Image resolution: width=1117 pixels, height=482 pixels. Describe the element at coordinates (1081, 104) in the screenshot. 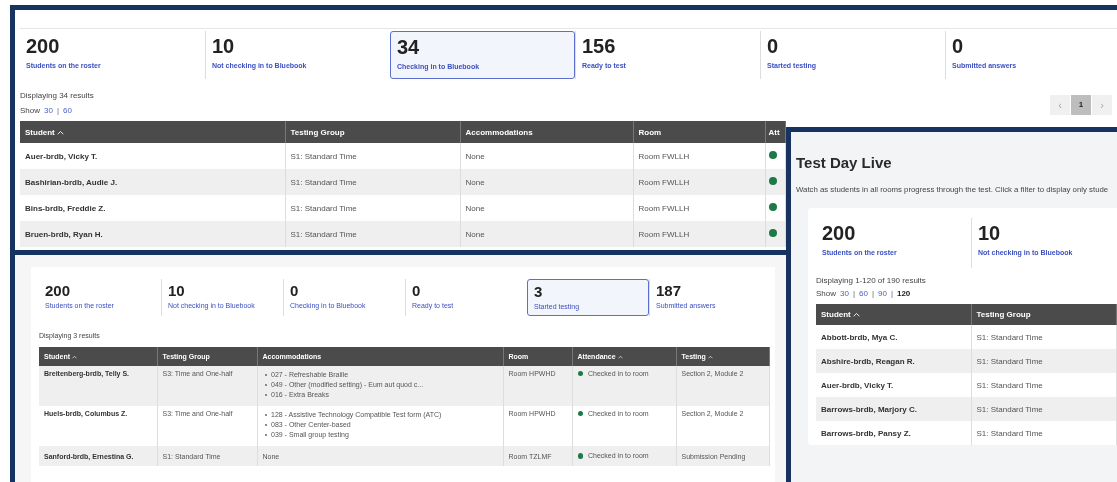

I see `page-number-button: 1` at that location.